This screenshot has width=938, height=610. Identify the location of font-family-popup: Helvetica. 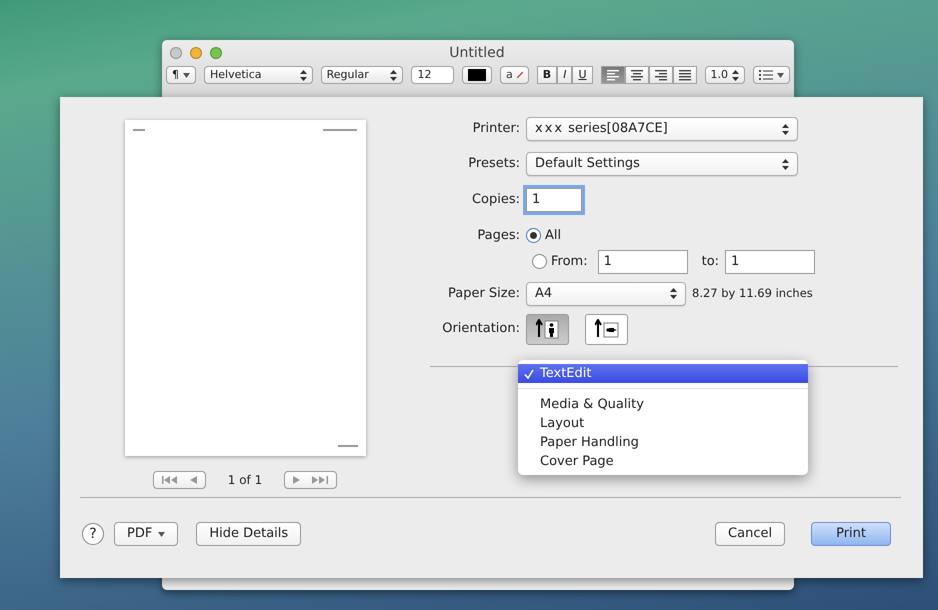
(258, 75).